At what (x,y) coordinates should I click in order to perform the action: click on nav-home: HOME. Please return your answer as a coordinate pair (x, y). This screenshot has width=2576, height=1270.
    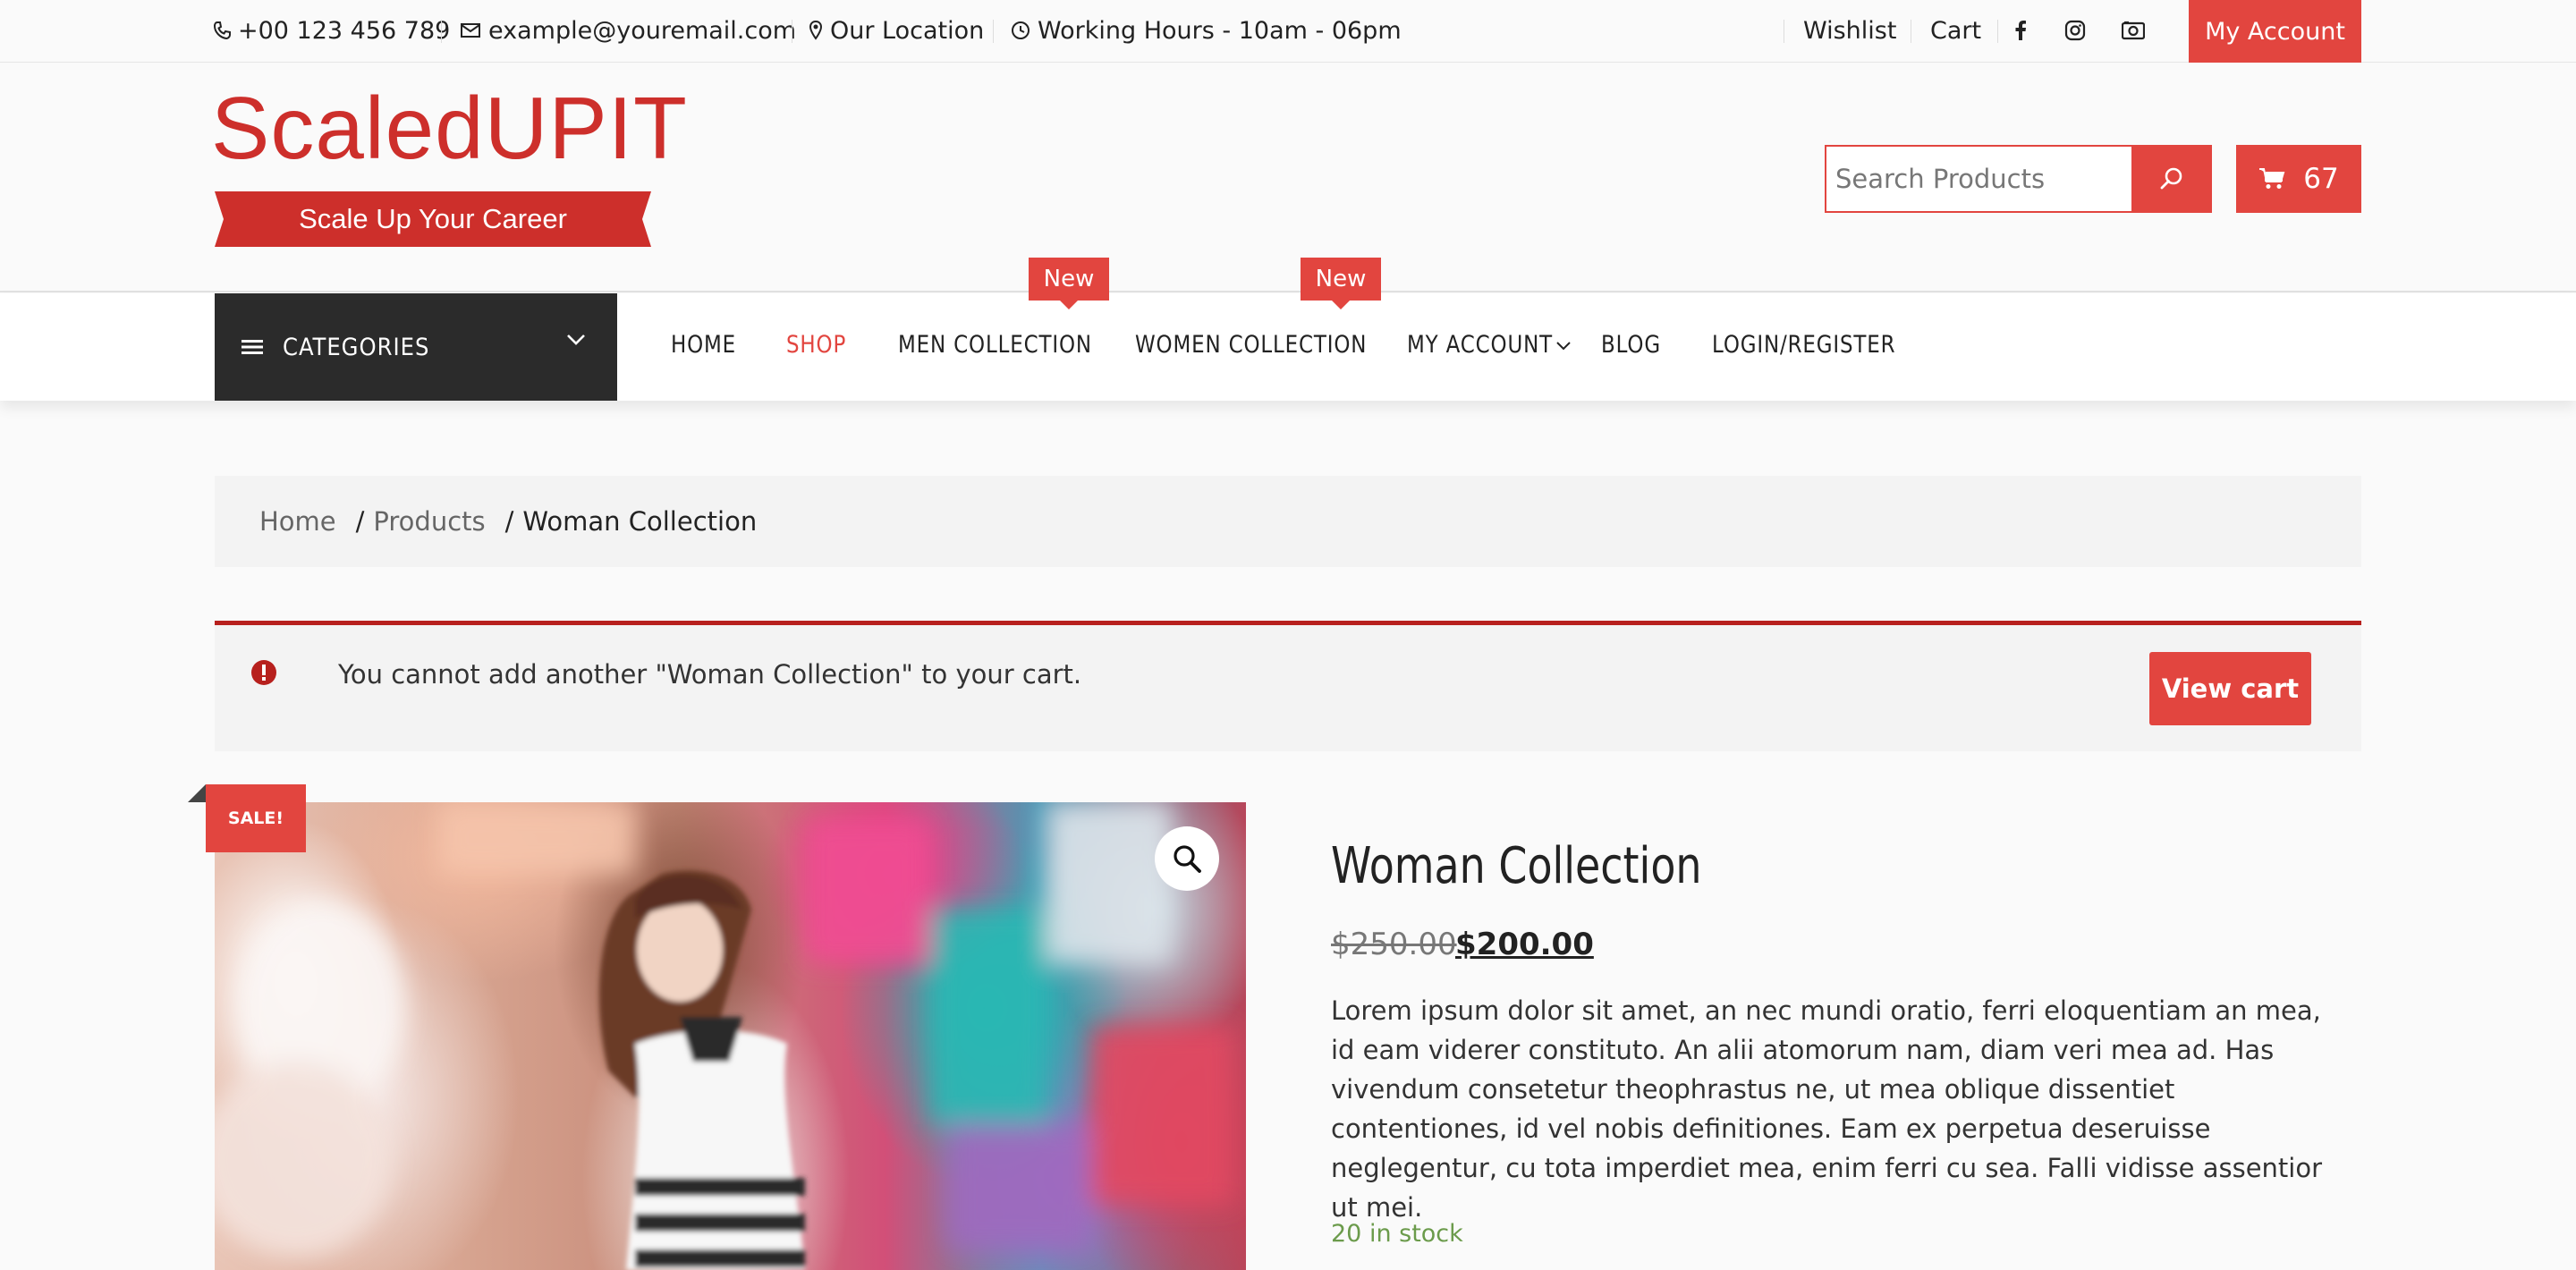
    Looking at the image, I should click on (703, 345).